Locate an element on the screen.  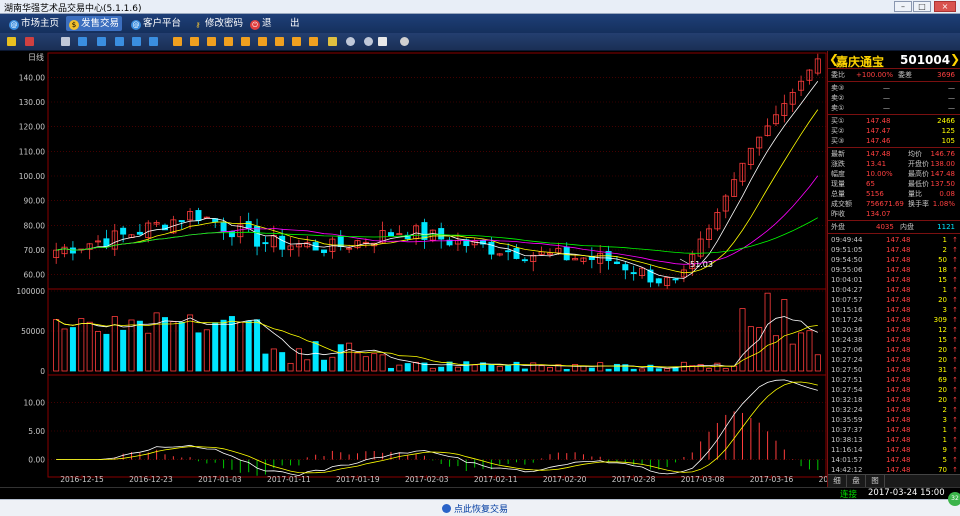
close-button: × is located at coordinates (945, 6).